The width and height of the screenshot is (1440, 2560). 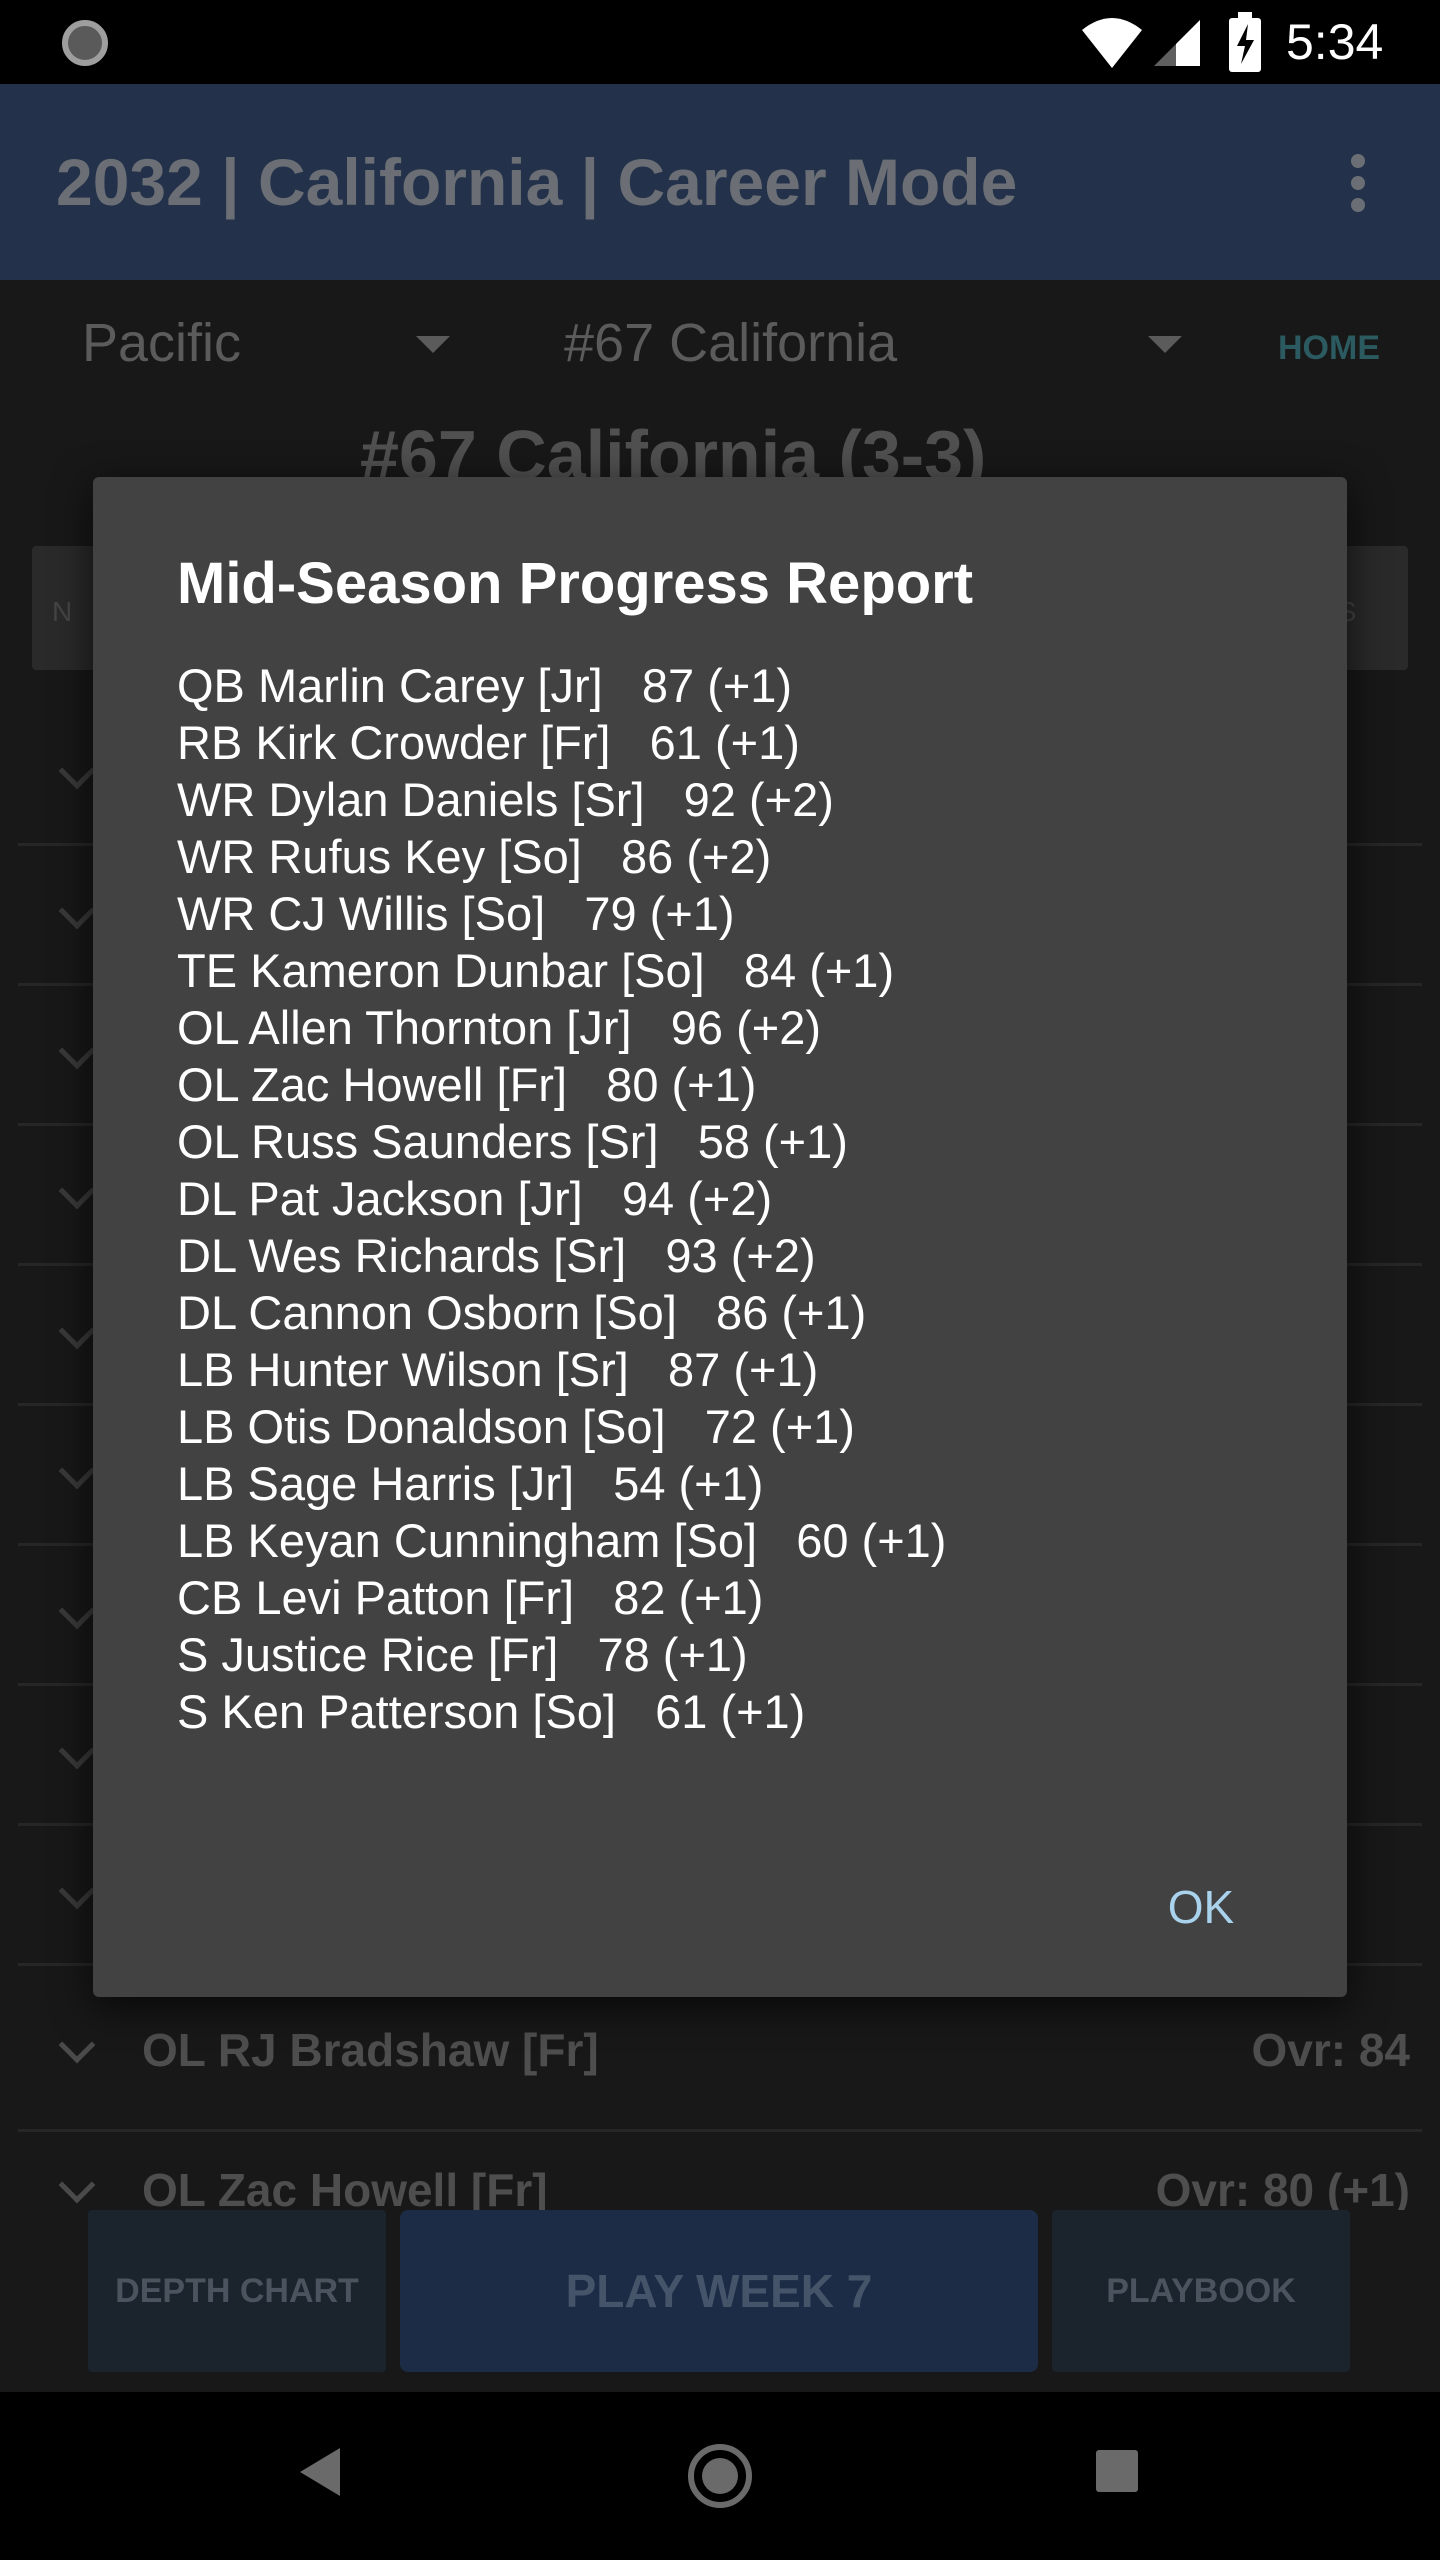 I want to click on recents-icon, so click(x=1117, y=2471).